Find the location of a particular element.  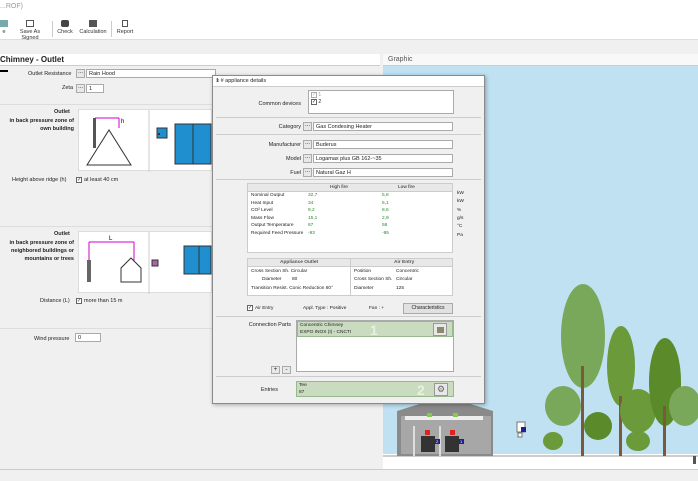

zeta-field: 1 is located at coordinates (95, 88).